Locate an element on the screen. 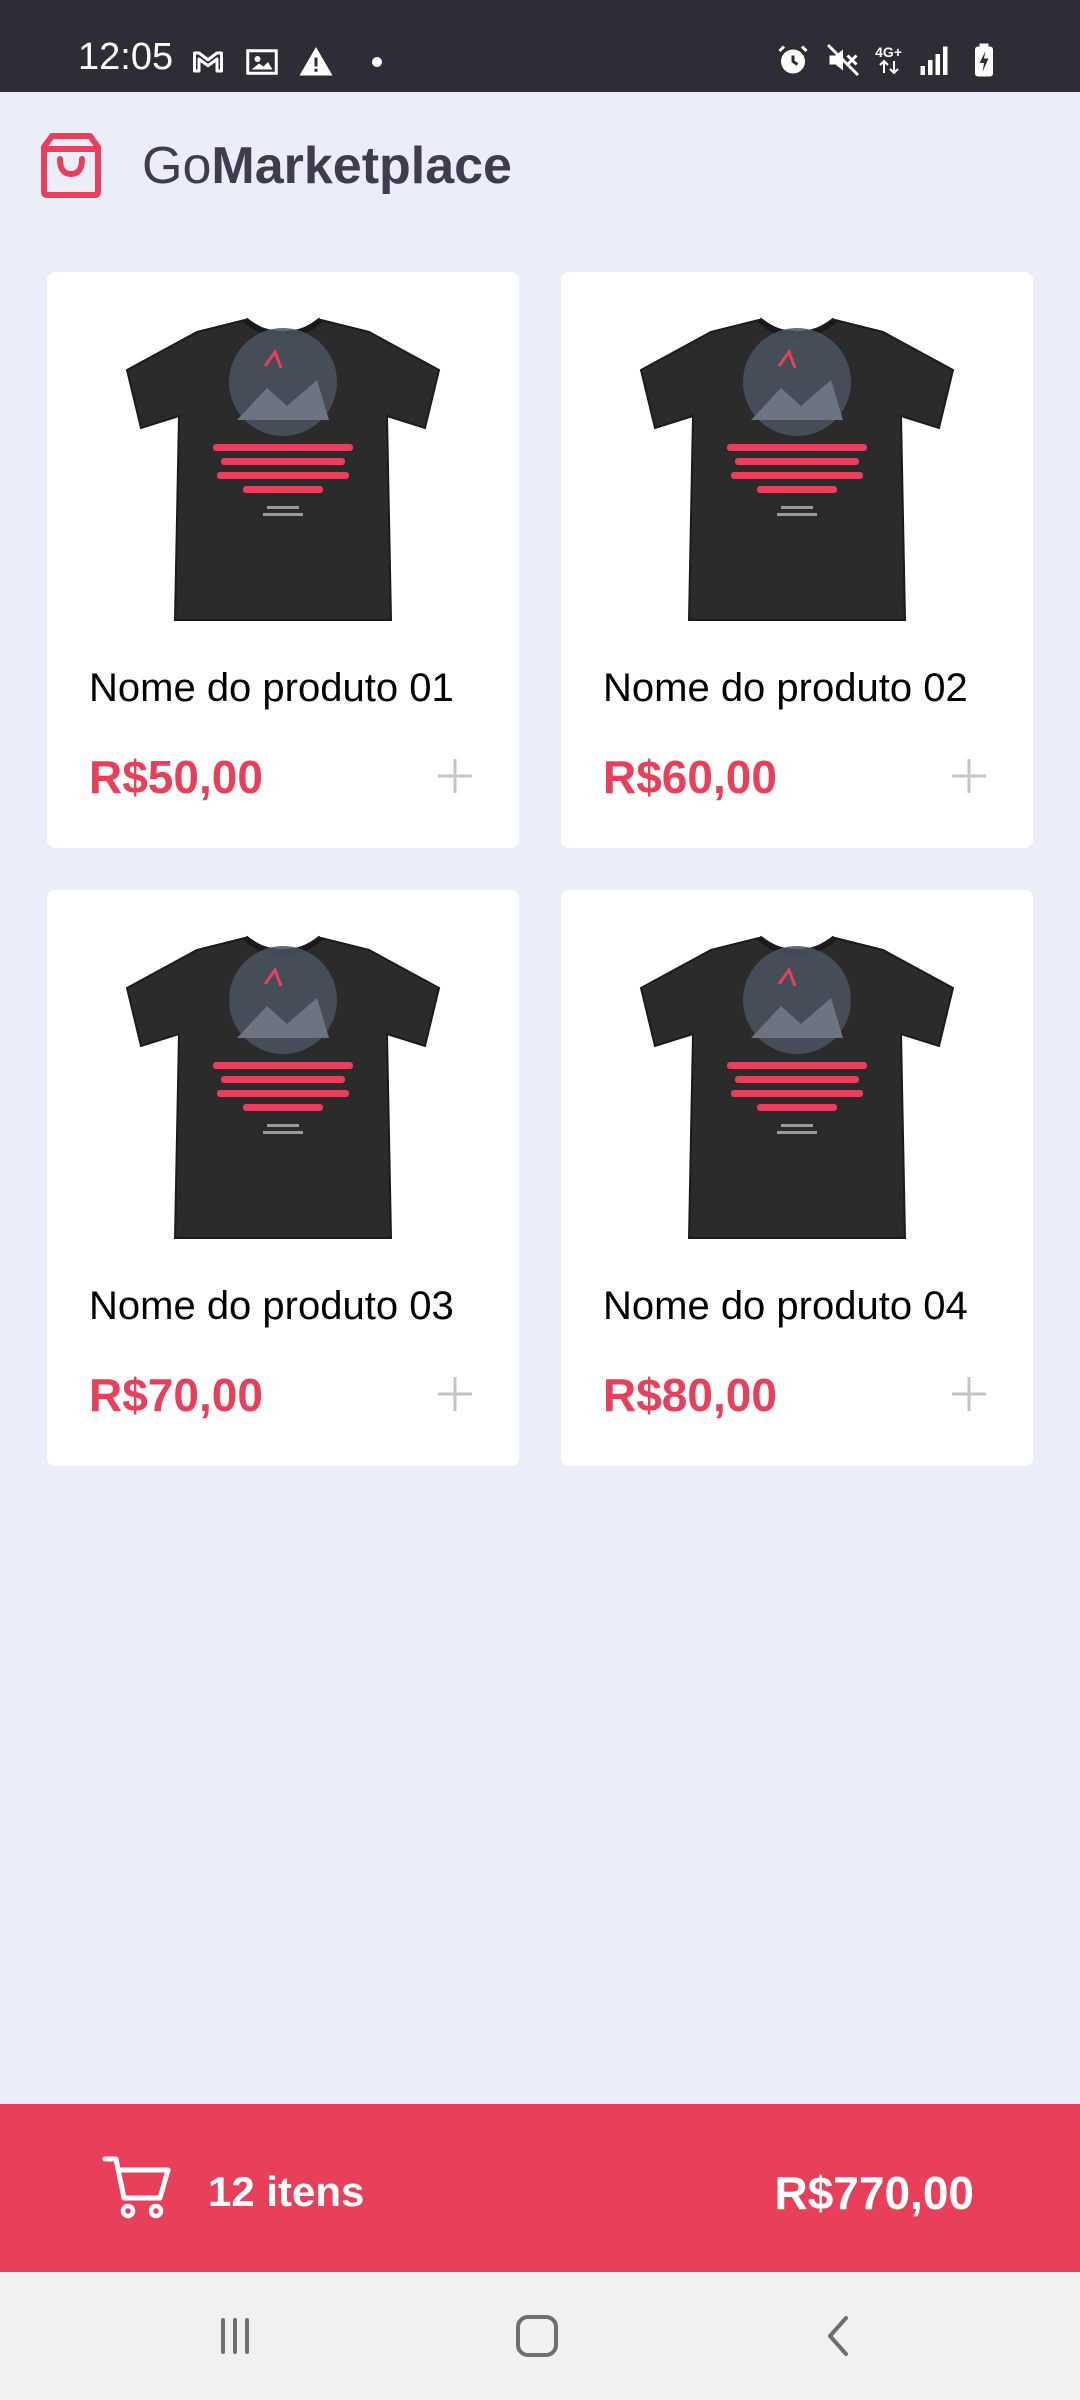  back-icon is located at coordinates (838, 2336).